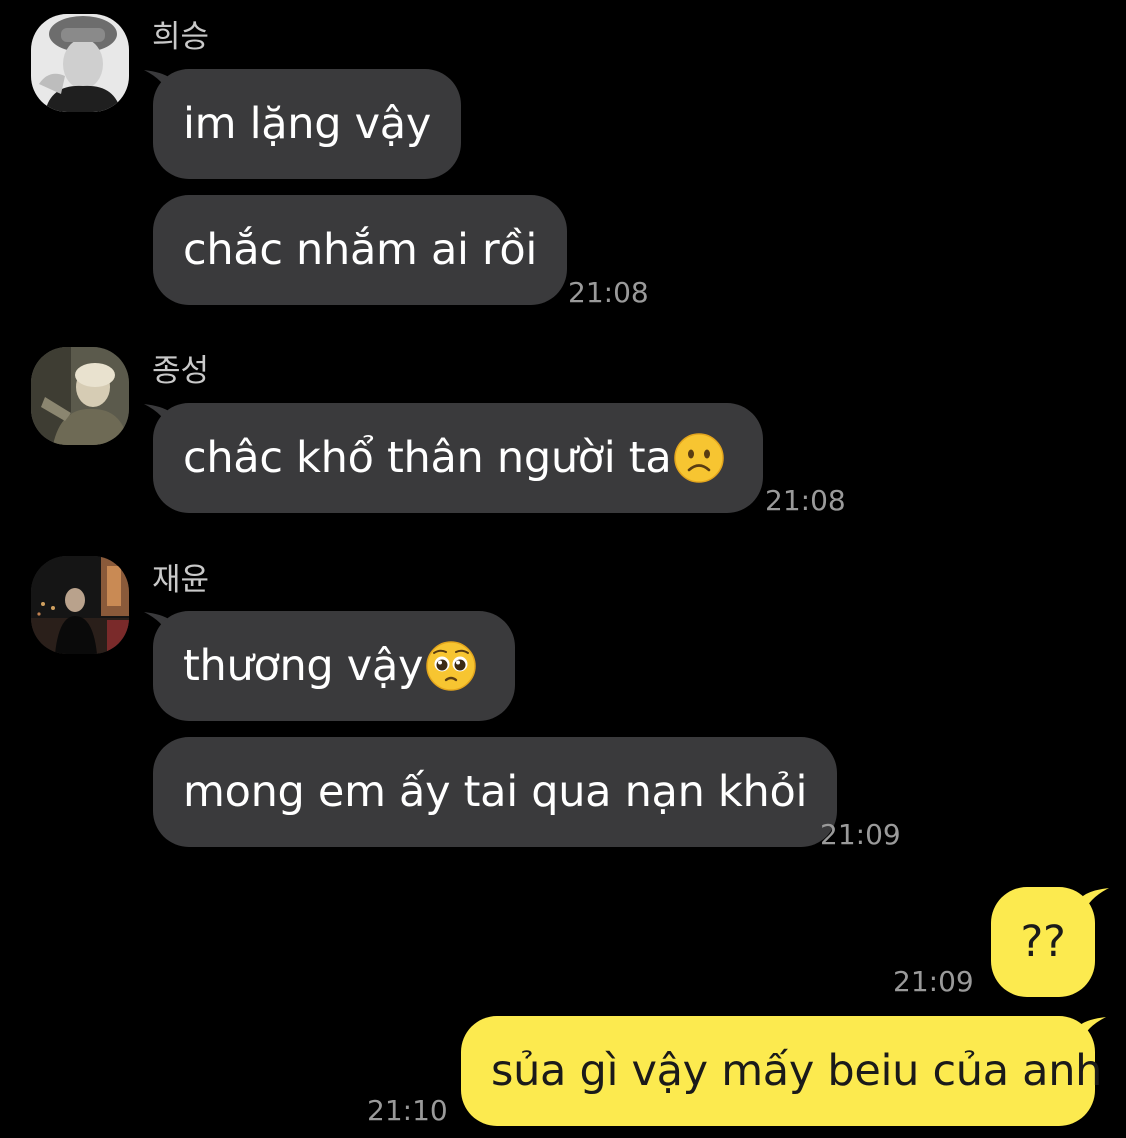 This screenshot has width=1126, height=1138. Describe the element at coordinates (797, 1071) in the screenshot. I see `message-text: sủa gì vậy mấy beiu của anh` at that location.